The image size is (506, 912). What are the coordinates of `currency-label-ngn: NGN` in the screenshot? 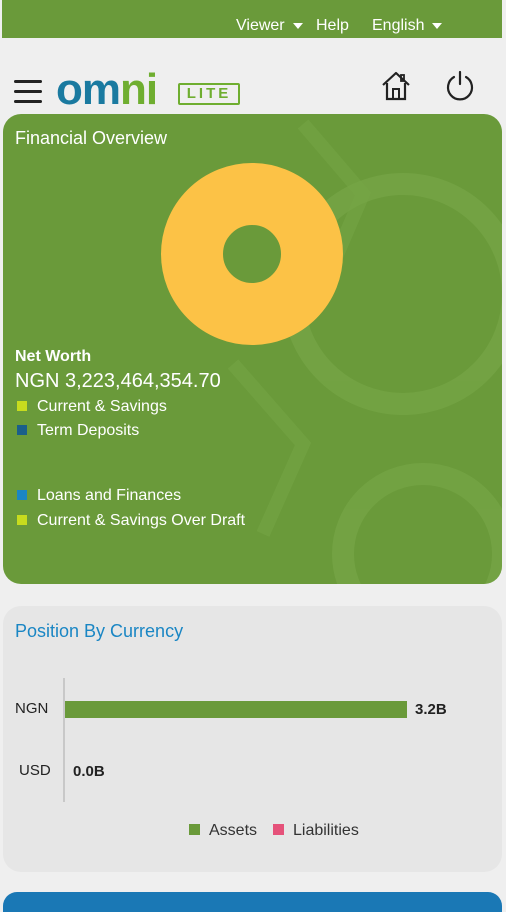 It's located at (32, 708).